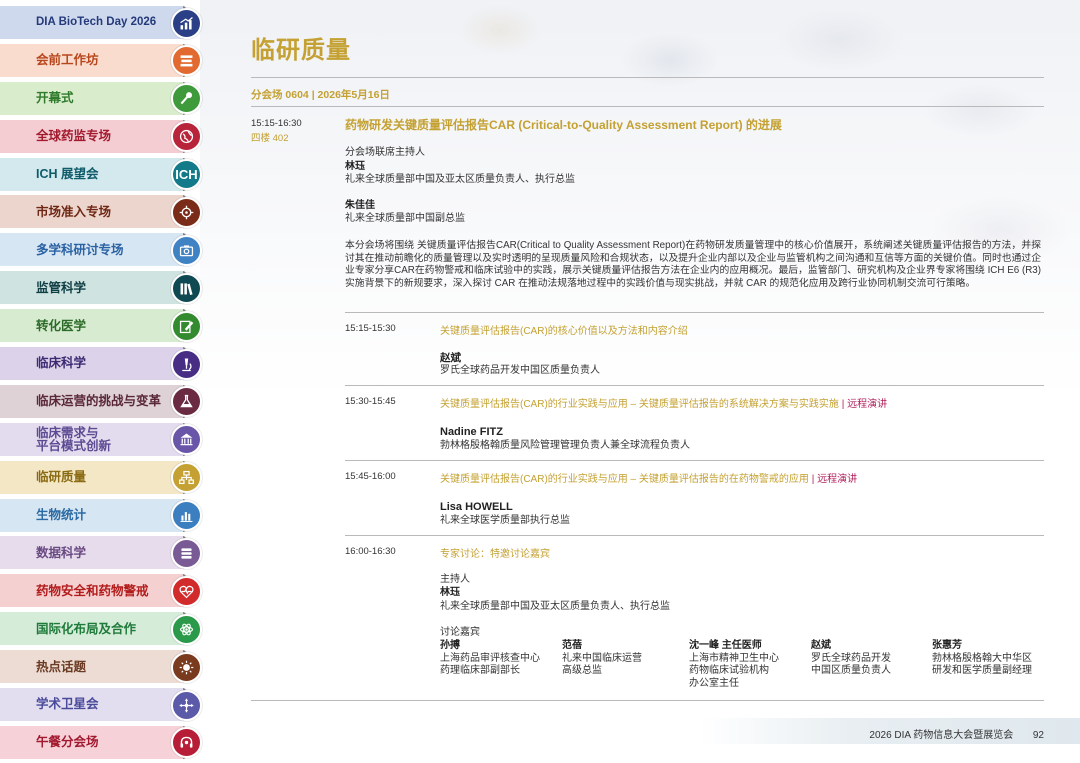  What do you see at coordinates (186, 667) in the screenshot?
I see `sun-icon` at bounding box center [186, 667].